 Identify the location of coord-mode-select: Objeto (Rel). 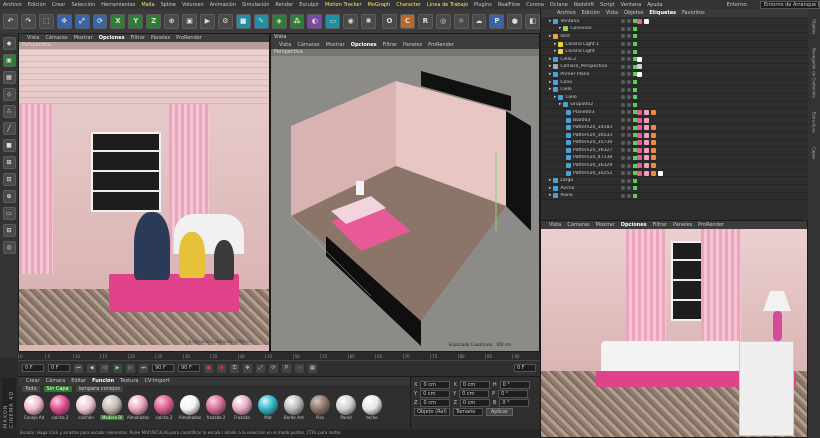
(432, 411).